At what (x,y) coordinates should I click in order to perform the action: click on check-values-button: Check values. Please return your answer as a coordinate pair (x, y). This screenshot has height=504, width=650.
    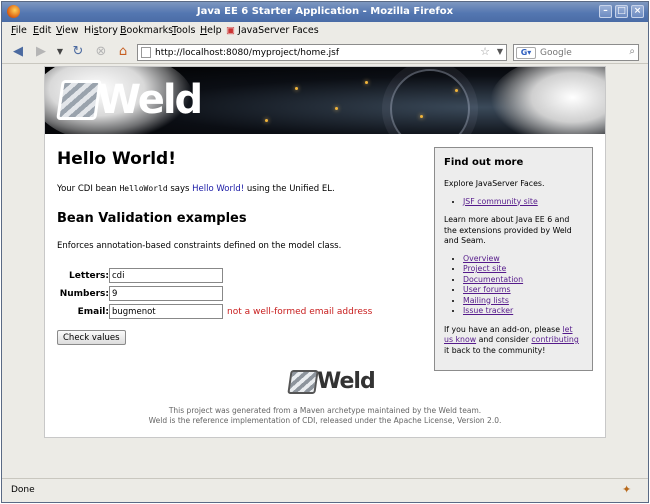
    Looking at the image, I should click on (91, 337).